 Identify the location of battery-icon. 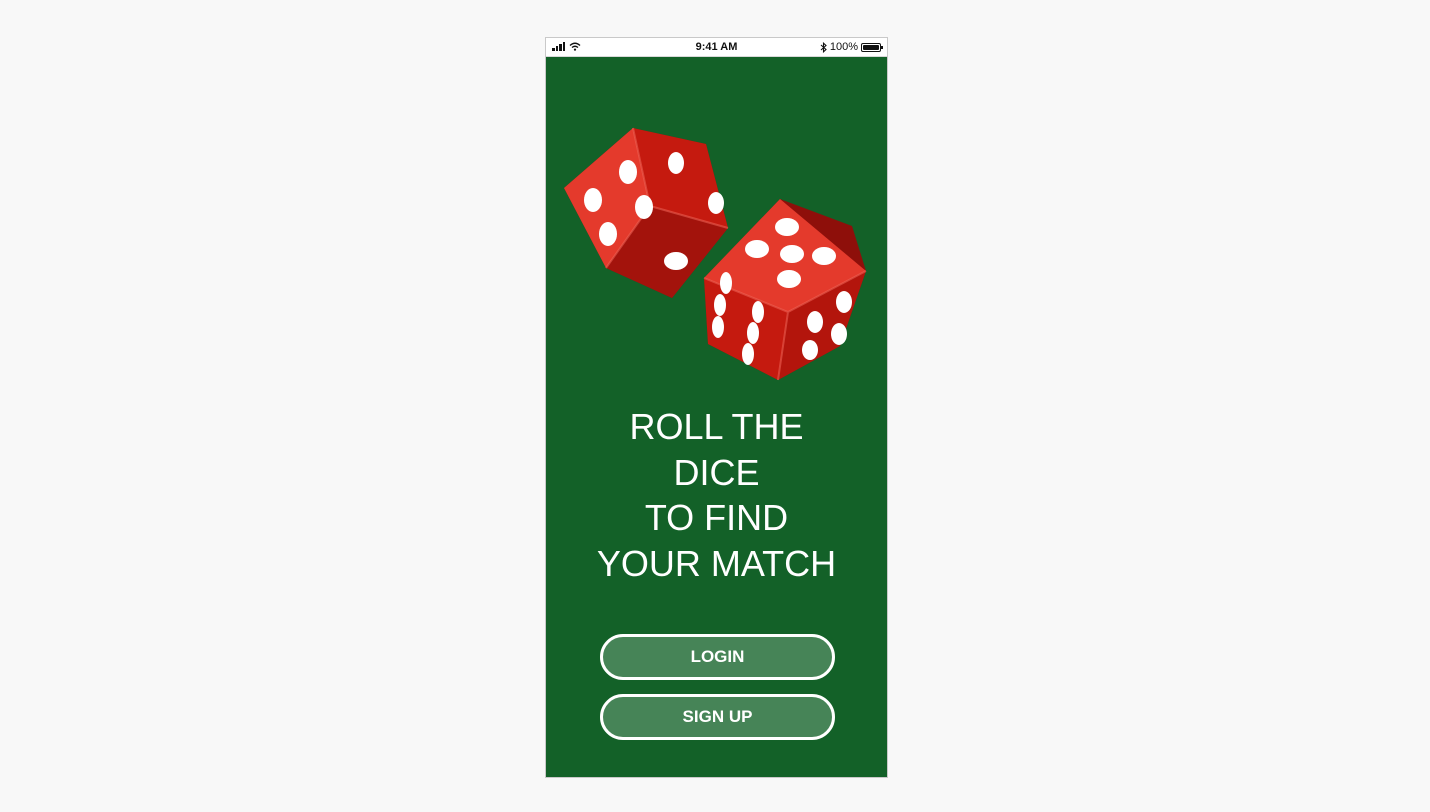
(872, 47).